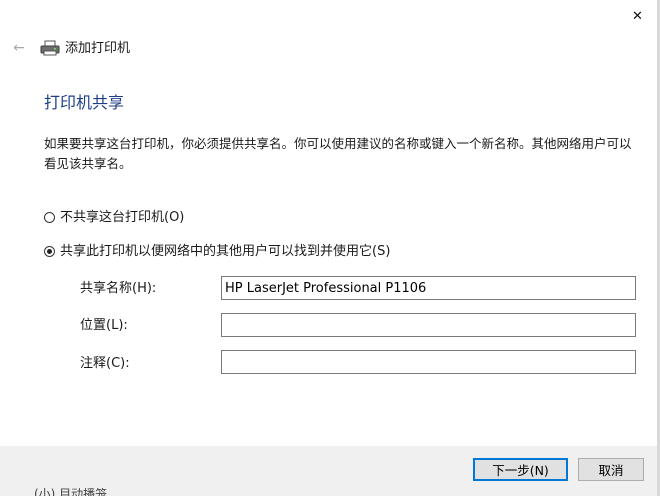  I want to click on close-button: ✕, so click(637, 16).